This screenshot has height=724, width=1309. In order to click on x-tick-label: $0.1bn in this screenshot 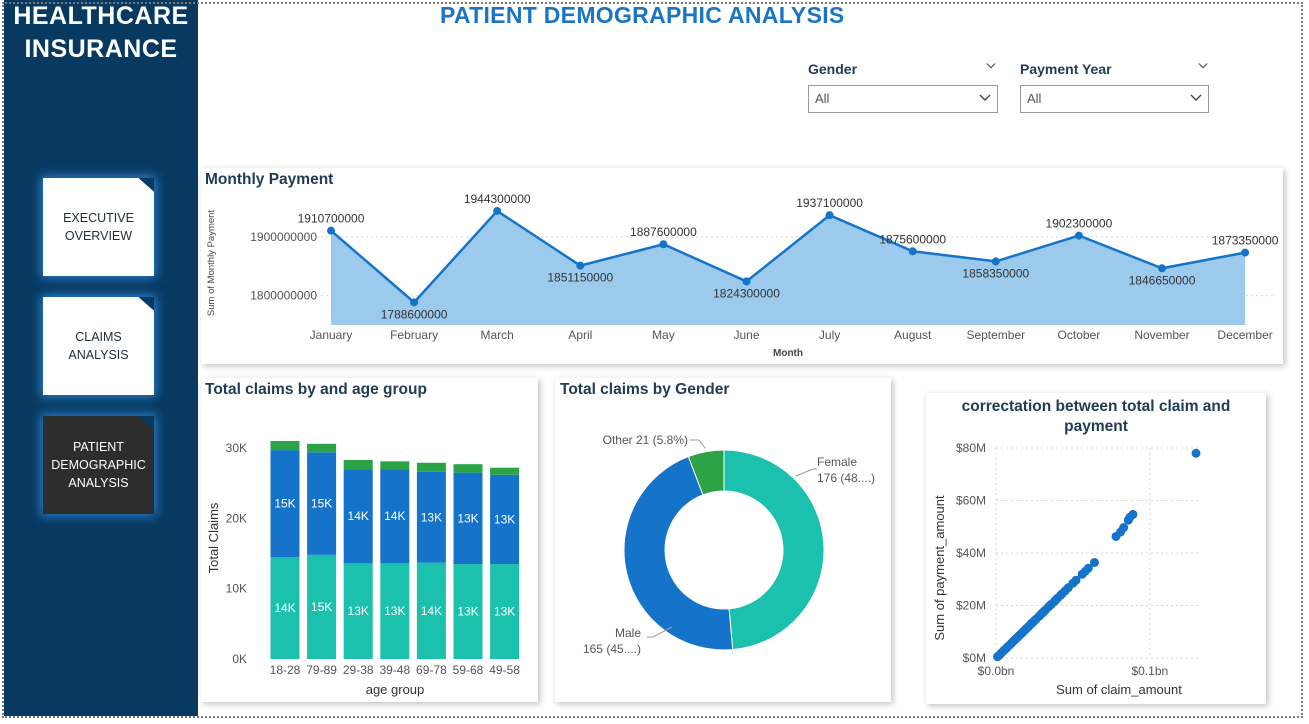, I will do `click(1149, 671)`.